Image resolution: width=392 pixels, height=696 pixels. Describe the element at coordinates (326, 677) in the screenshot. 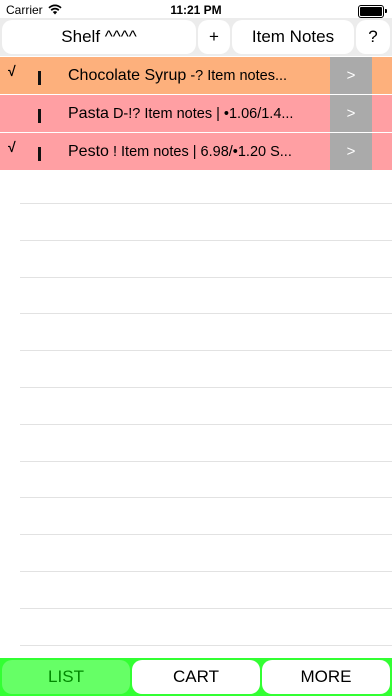

I see `tab-more: MORE` at that location.